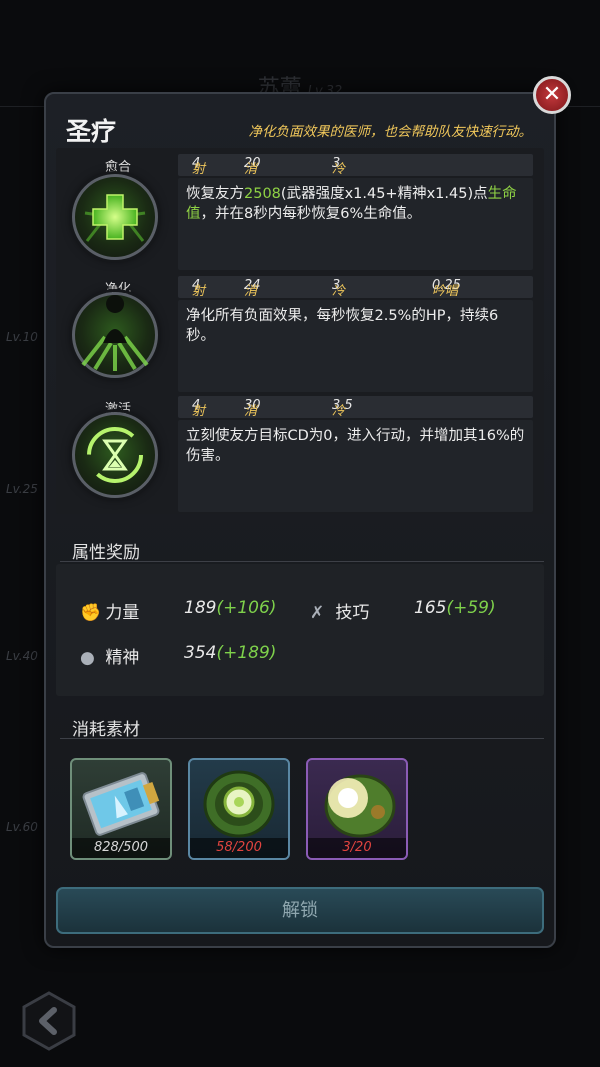 The image size is (600, 1067). I want to click on level-marker: Lv.25, so click(22, 489).